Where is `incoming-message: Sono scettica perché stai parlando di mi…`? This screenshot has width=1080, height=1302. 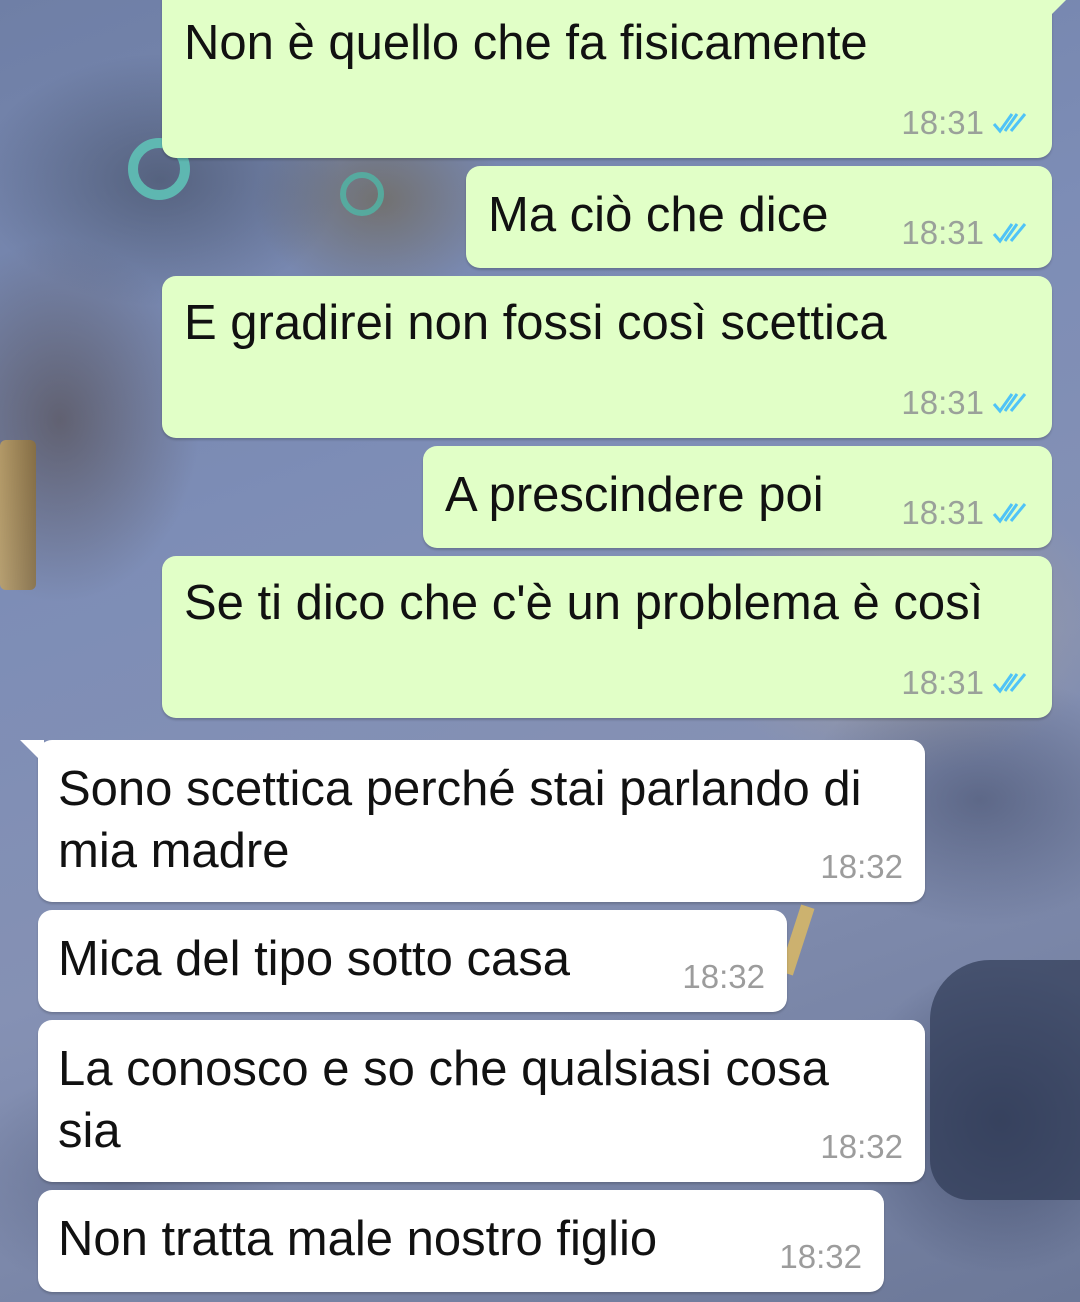 incoming-message: Sono scettica perché stai parlando di mi… is located at coordinates (472, 821).